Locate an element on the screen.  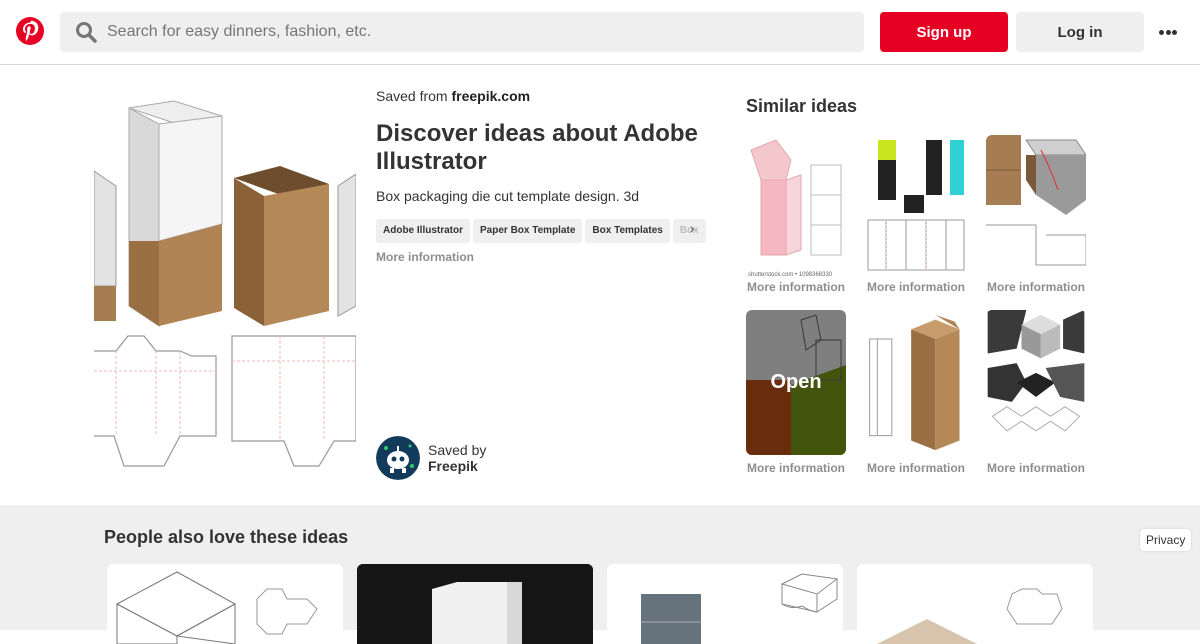
sign-up-button: Sign up is located at coordinates (944, 32).